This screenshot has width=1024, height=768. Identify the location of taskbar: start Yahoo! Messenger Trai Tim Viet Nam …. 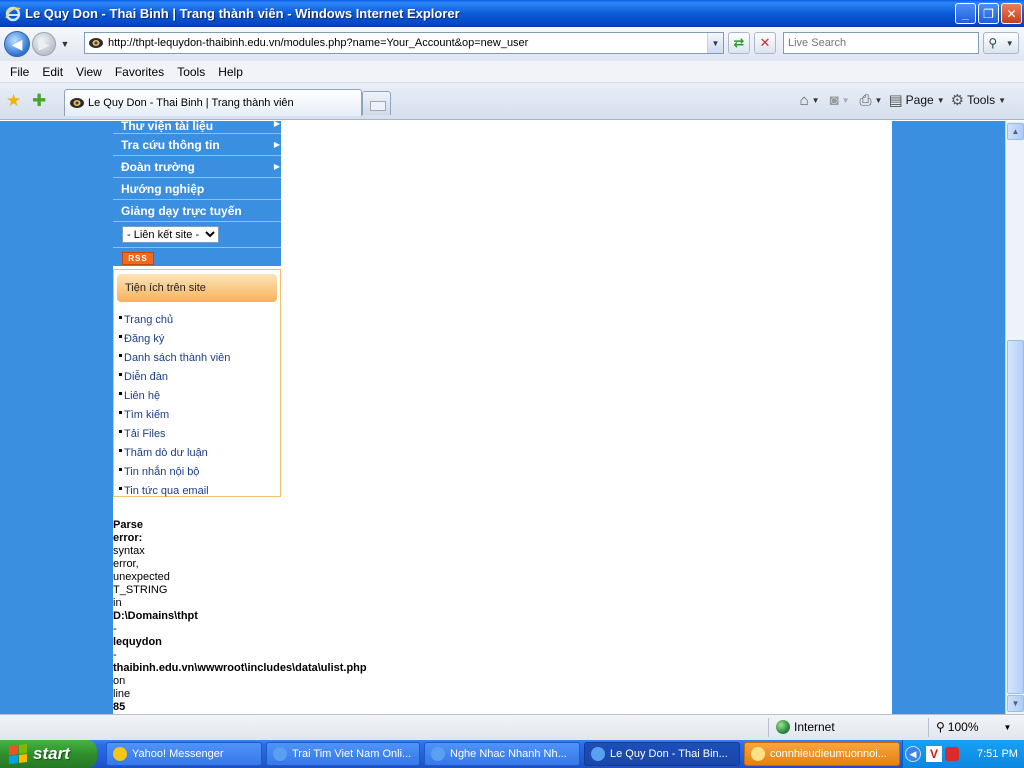
(512, 754).